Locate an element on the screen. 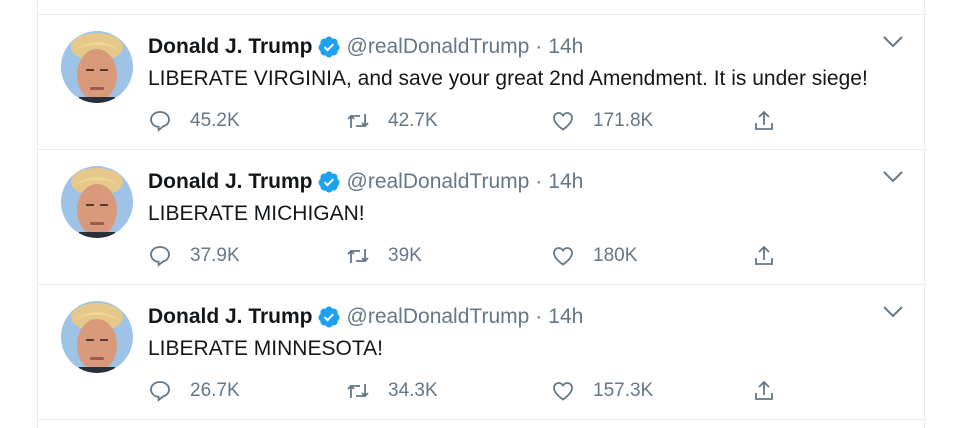 Image resolution: width=960 pixels, height=428 pixels. reply-button: 37.9K is located at coordinates (194, 256).